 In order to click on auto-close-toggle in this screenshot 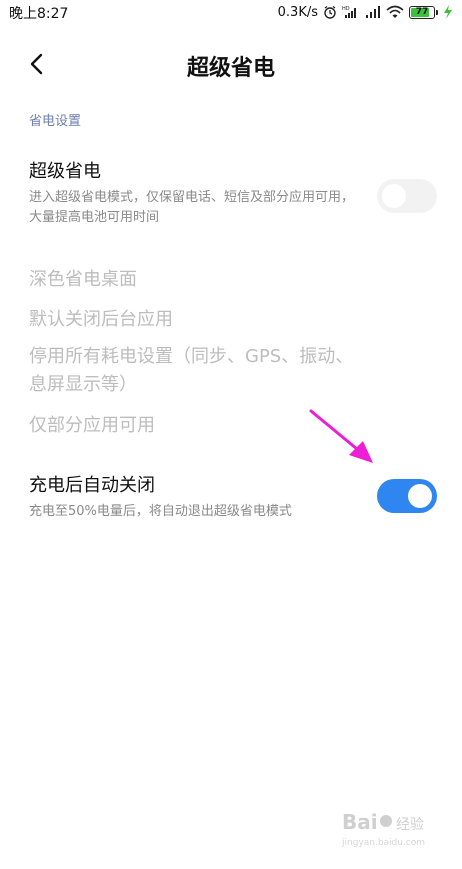, I will do `click(407, 496)`.